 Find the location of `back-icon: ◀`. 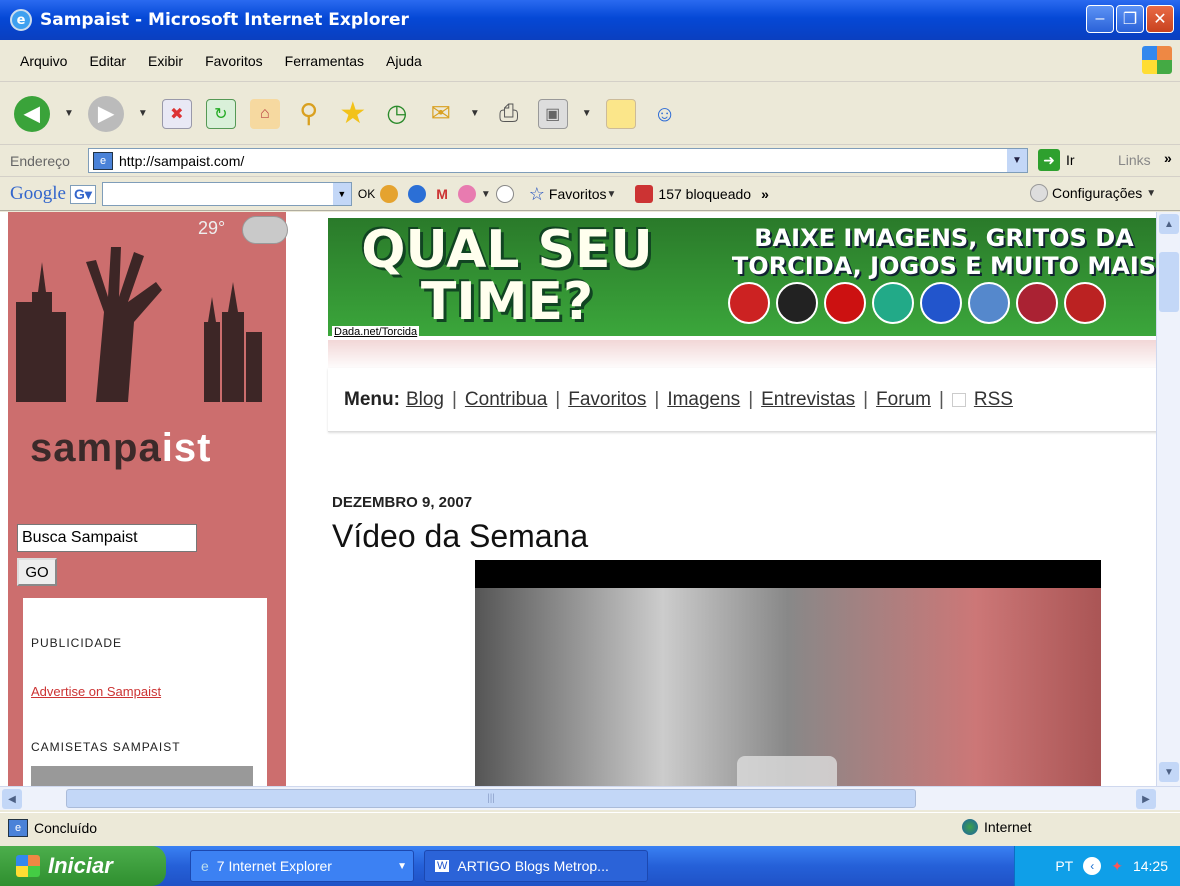

back-icon: ◀ is located at coordinates (32, 113).